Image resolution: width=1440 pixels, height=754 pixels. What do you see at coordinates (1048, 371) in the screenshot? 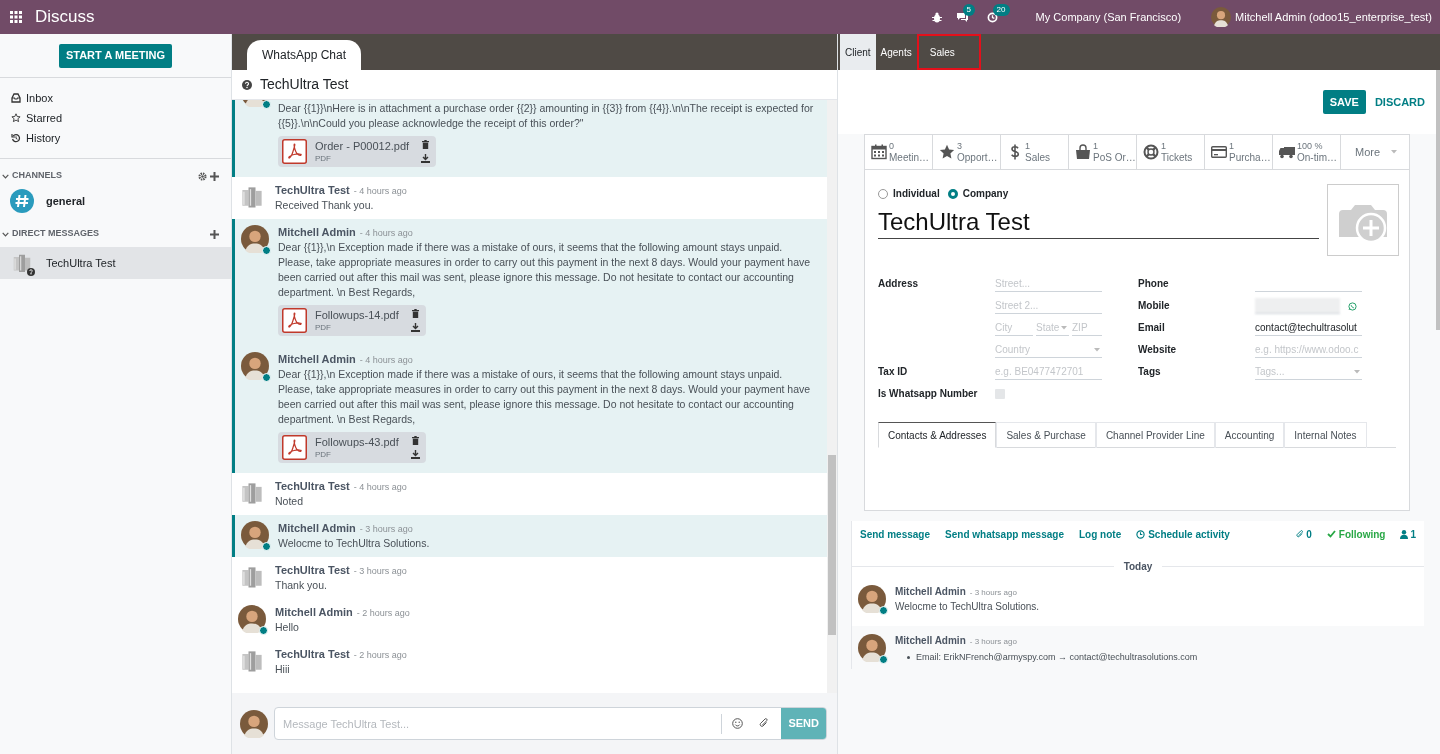
I see `input-field: e.g. BE0477472701` at bounding box center [1048, 371].